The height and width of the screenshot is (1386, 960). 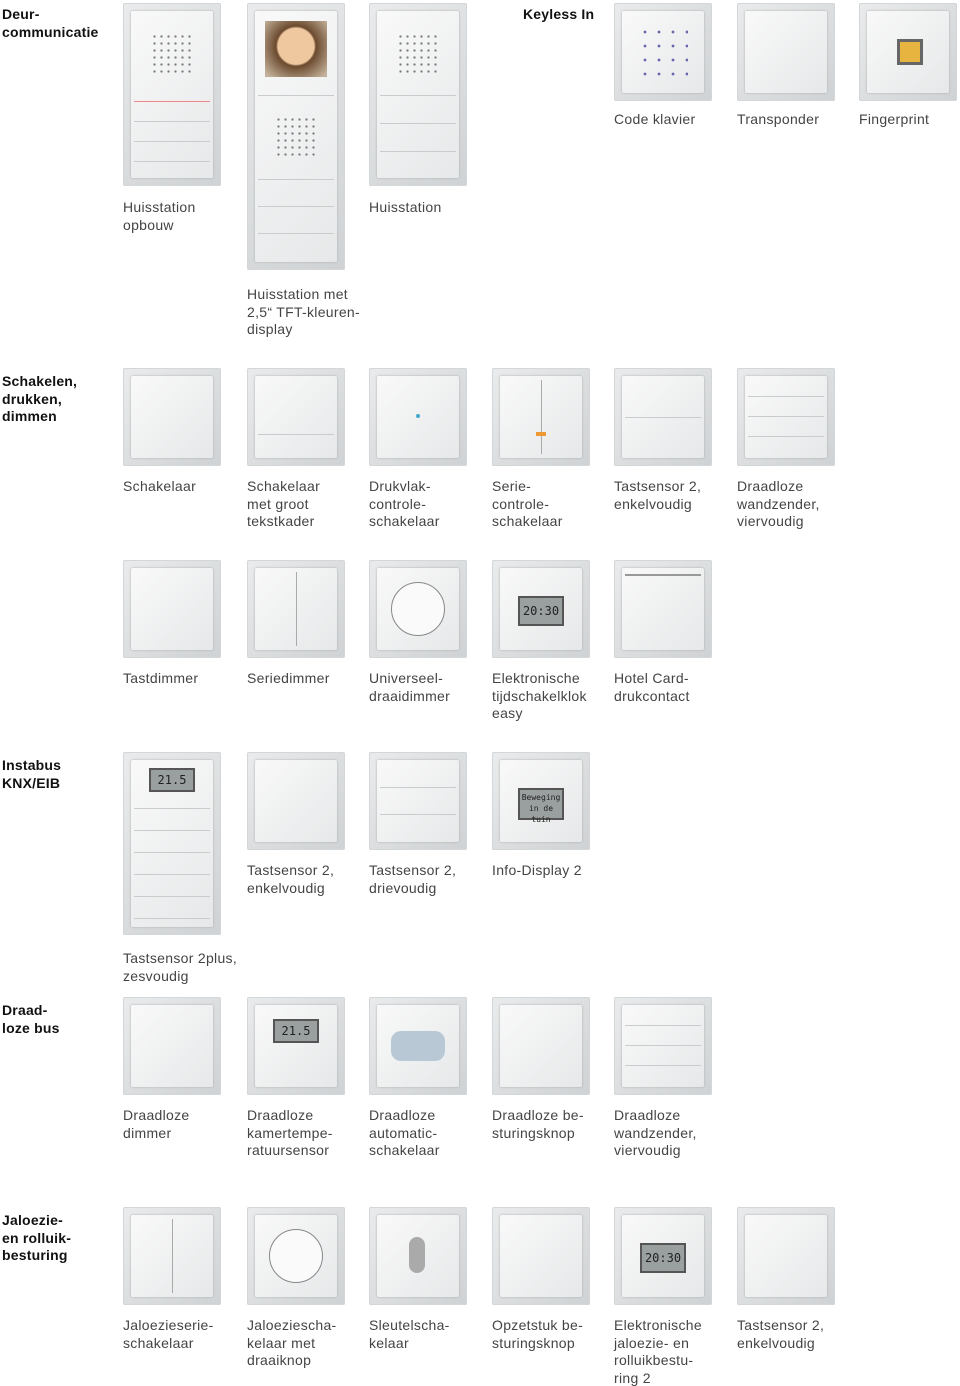 I want to click on product-image-seriedimmer, so click(x=296, y=609).